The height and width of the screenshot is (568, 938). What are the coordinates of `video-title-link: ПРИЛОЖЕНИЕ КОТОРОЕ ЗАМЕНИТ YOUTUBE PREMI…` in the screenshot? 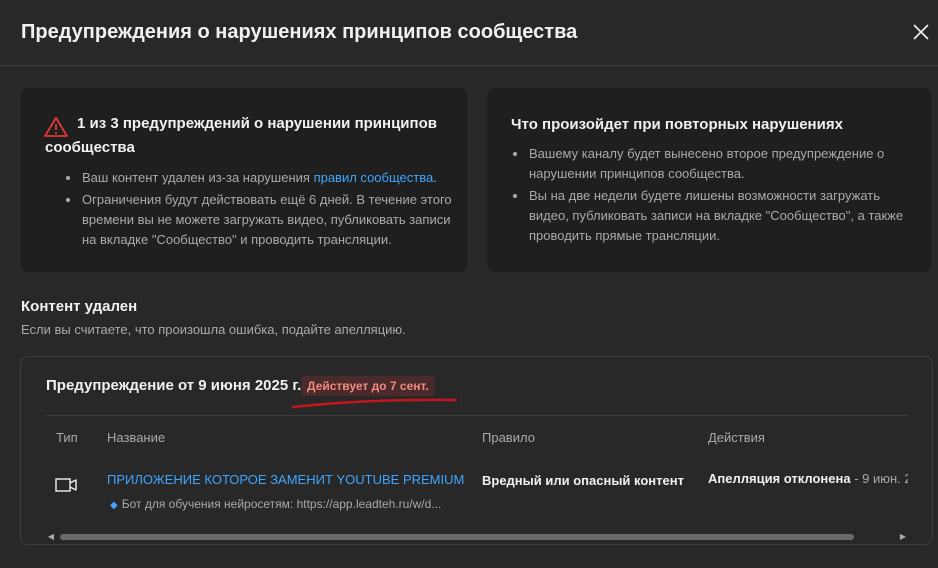 It's located at (285, 479).